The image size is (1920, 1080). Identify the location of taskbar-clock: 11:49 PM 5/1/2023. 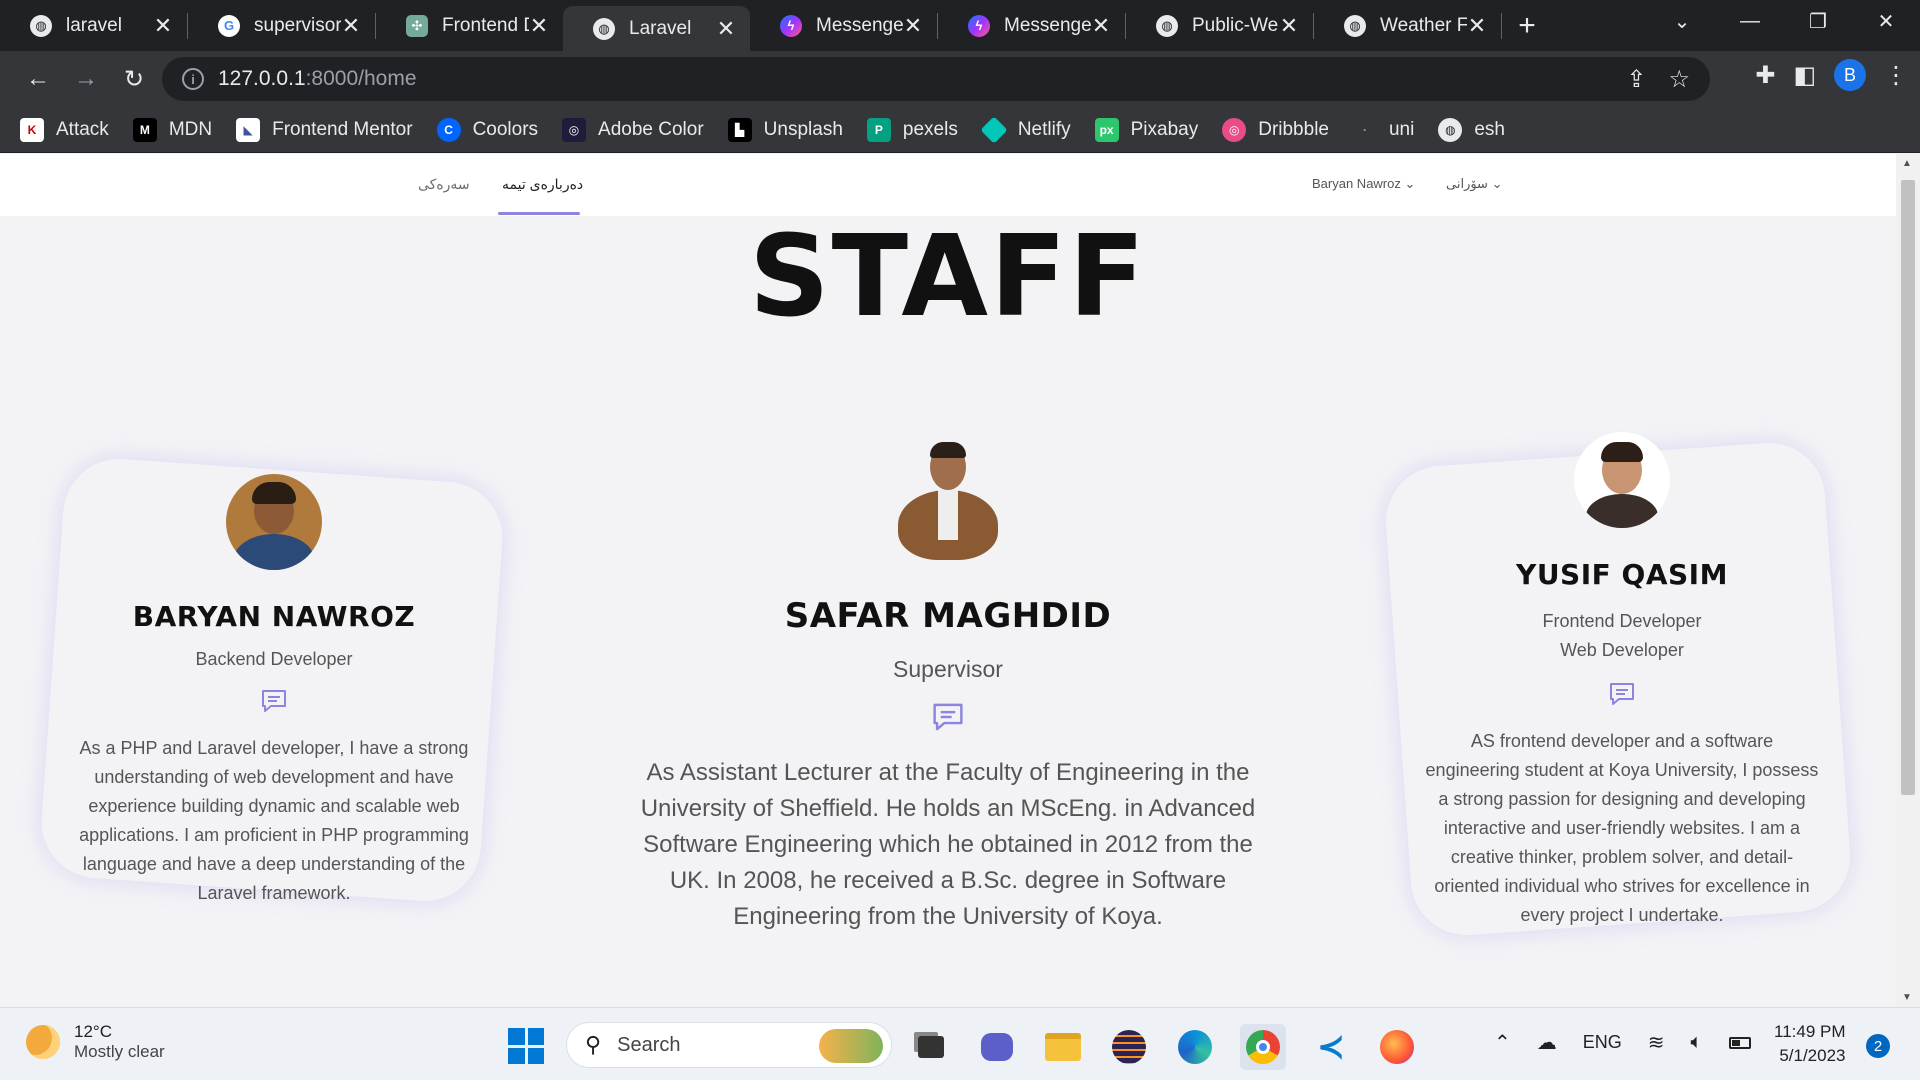
(1810, 1044).